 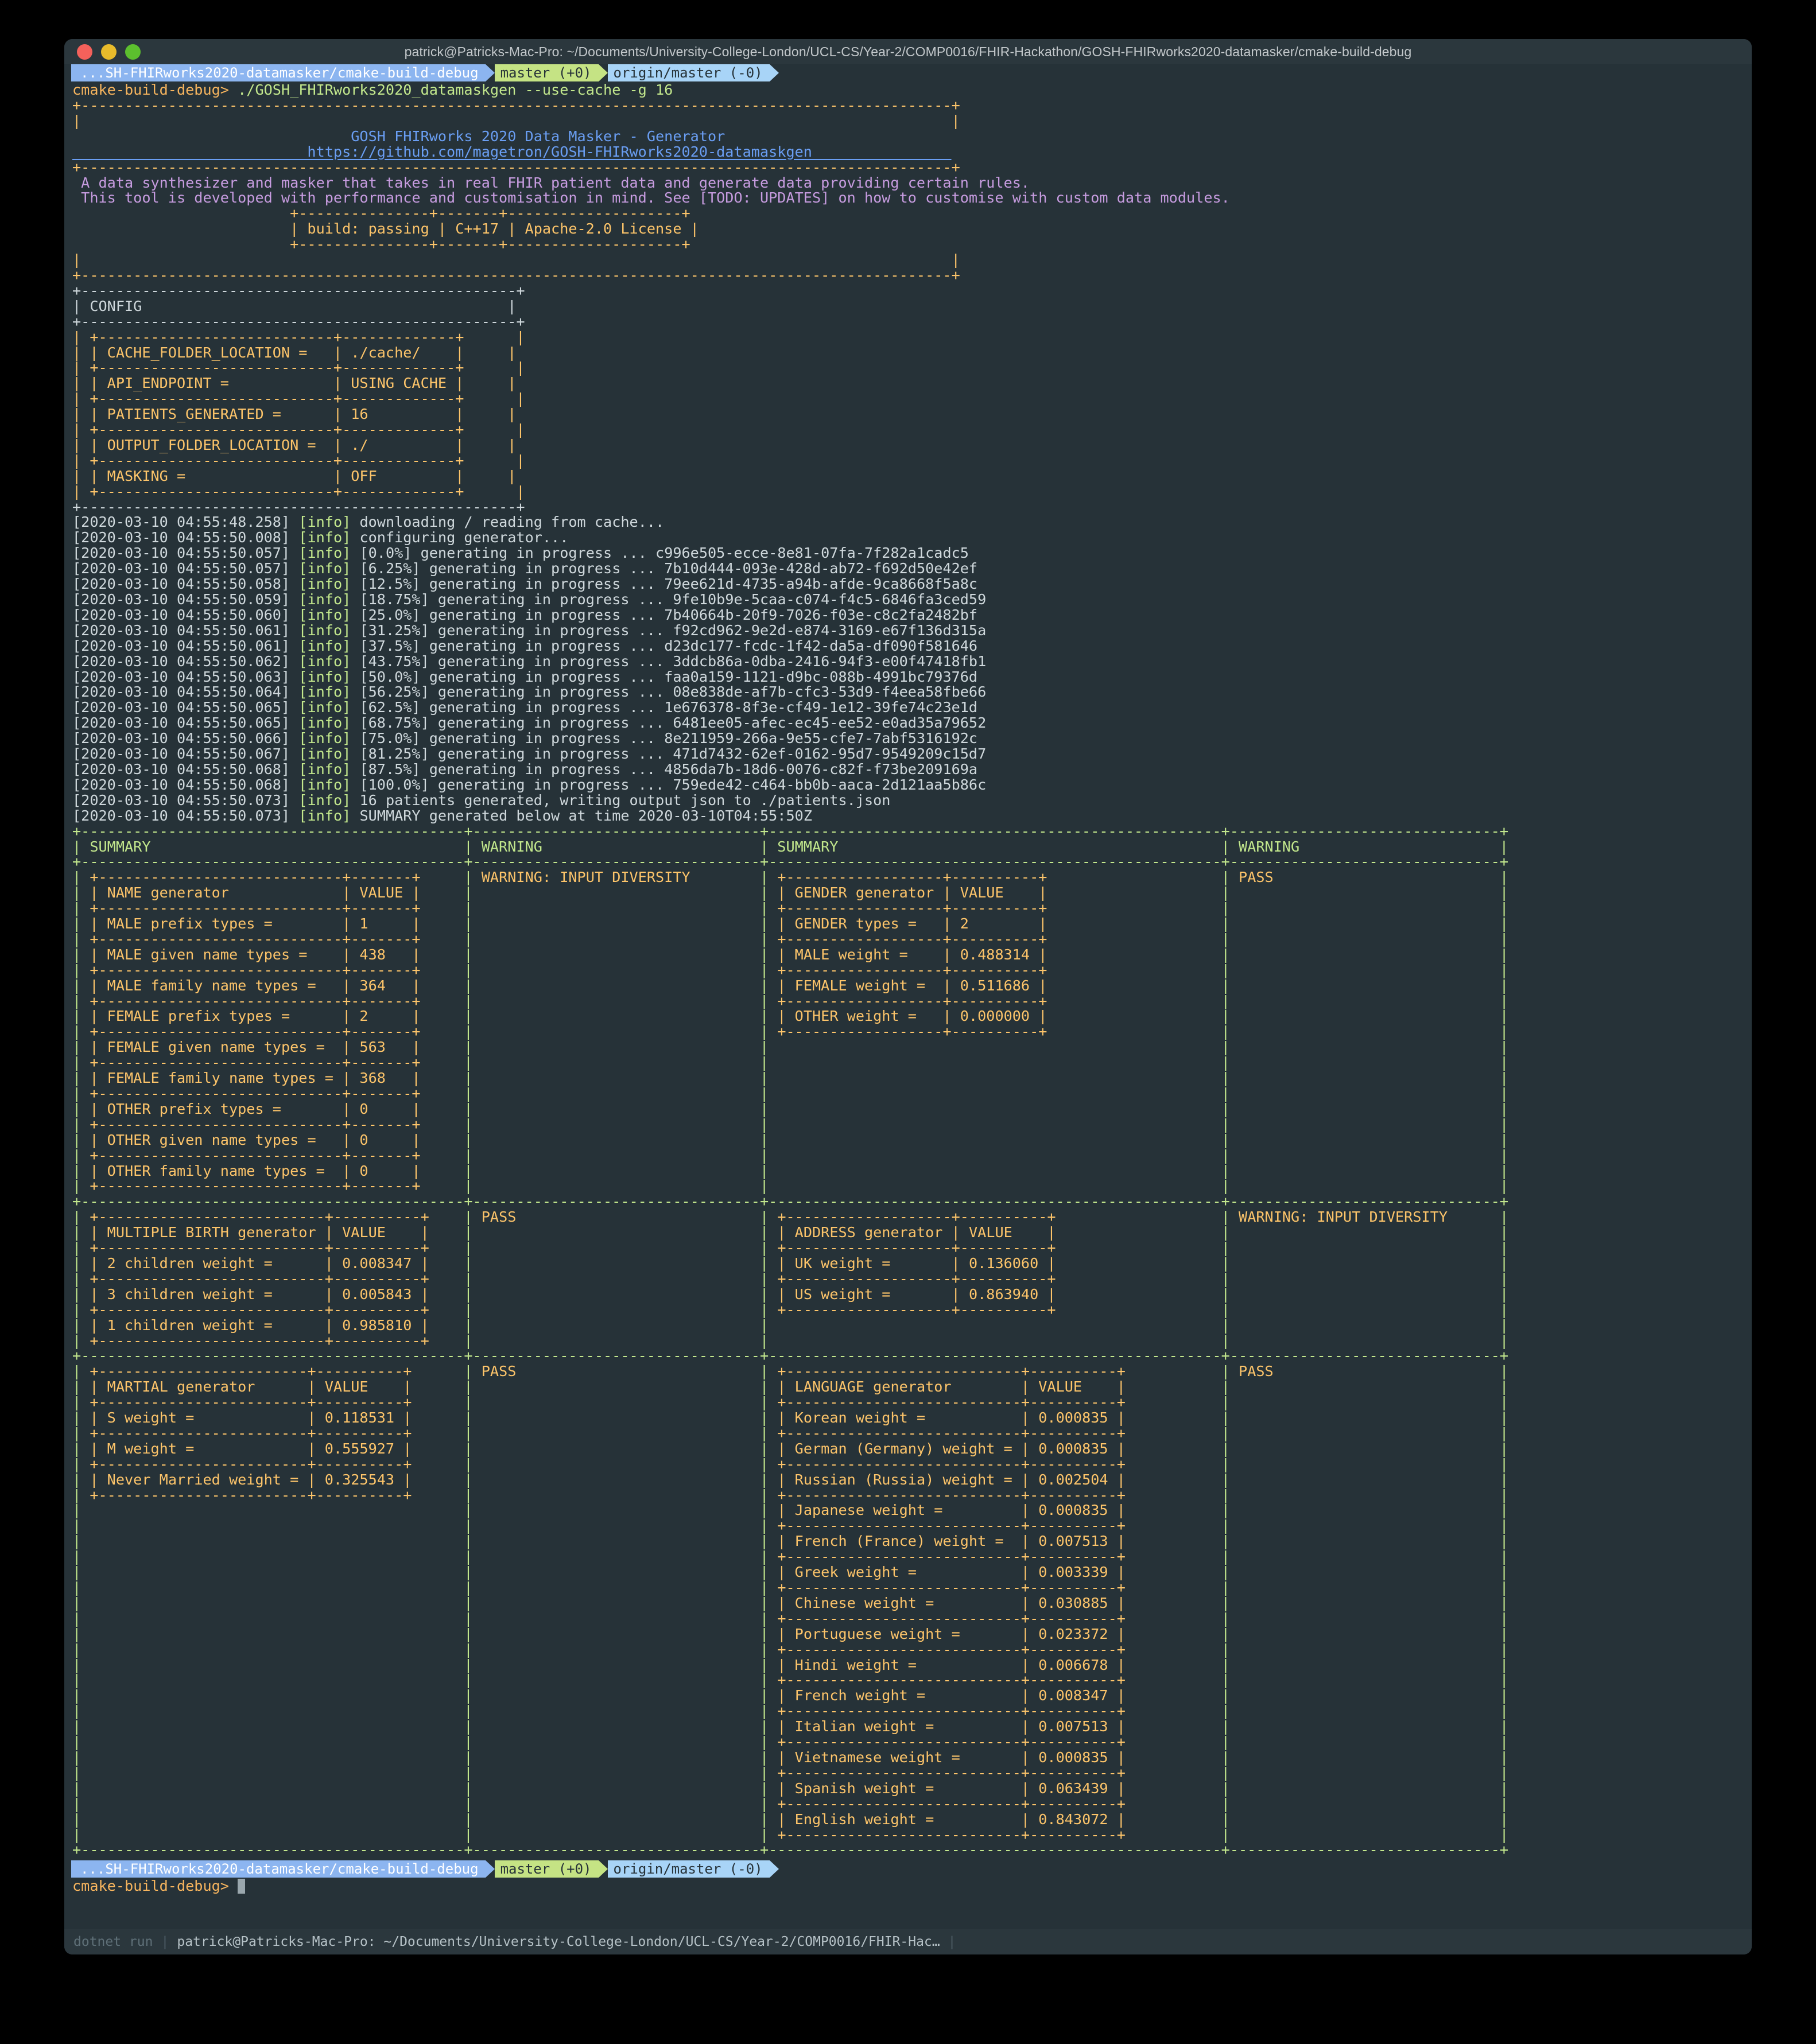 I want to click on log-timestamp: [2020-03-10 04:55:48.258], so click(x=185, y=522).